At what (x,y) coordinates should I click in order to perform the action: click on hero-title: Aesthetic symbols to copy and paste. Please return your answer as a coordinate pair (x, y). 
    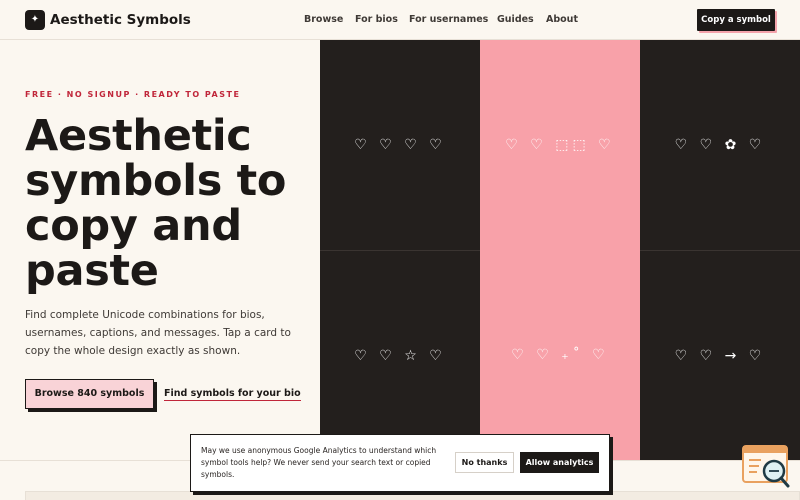
    Looking at the image, I should click on (170, 204).